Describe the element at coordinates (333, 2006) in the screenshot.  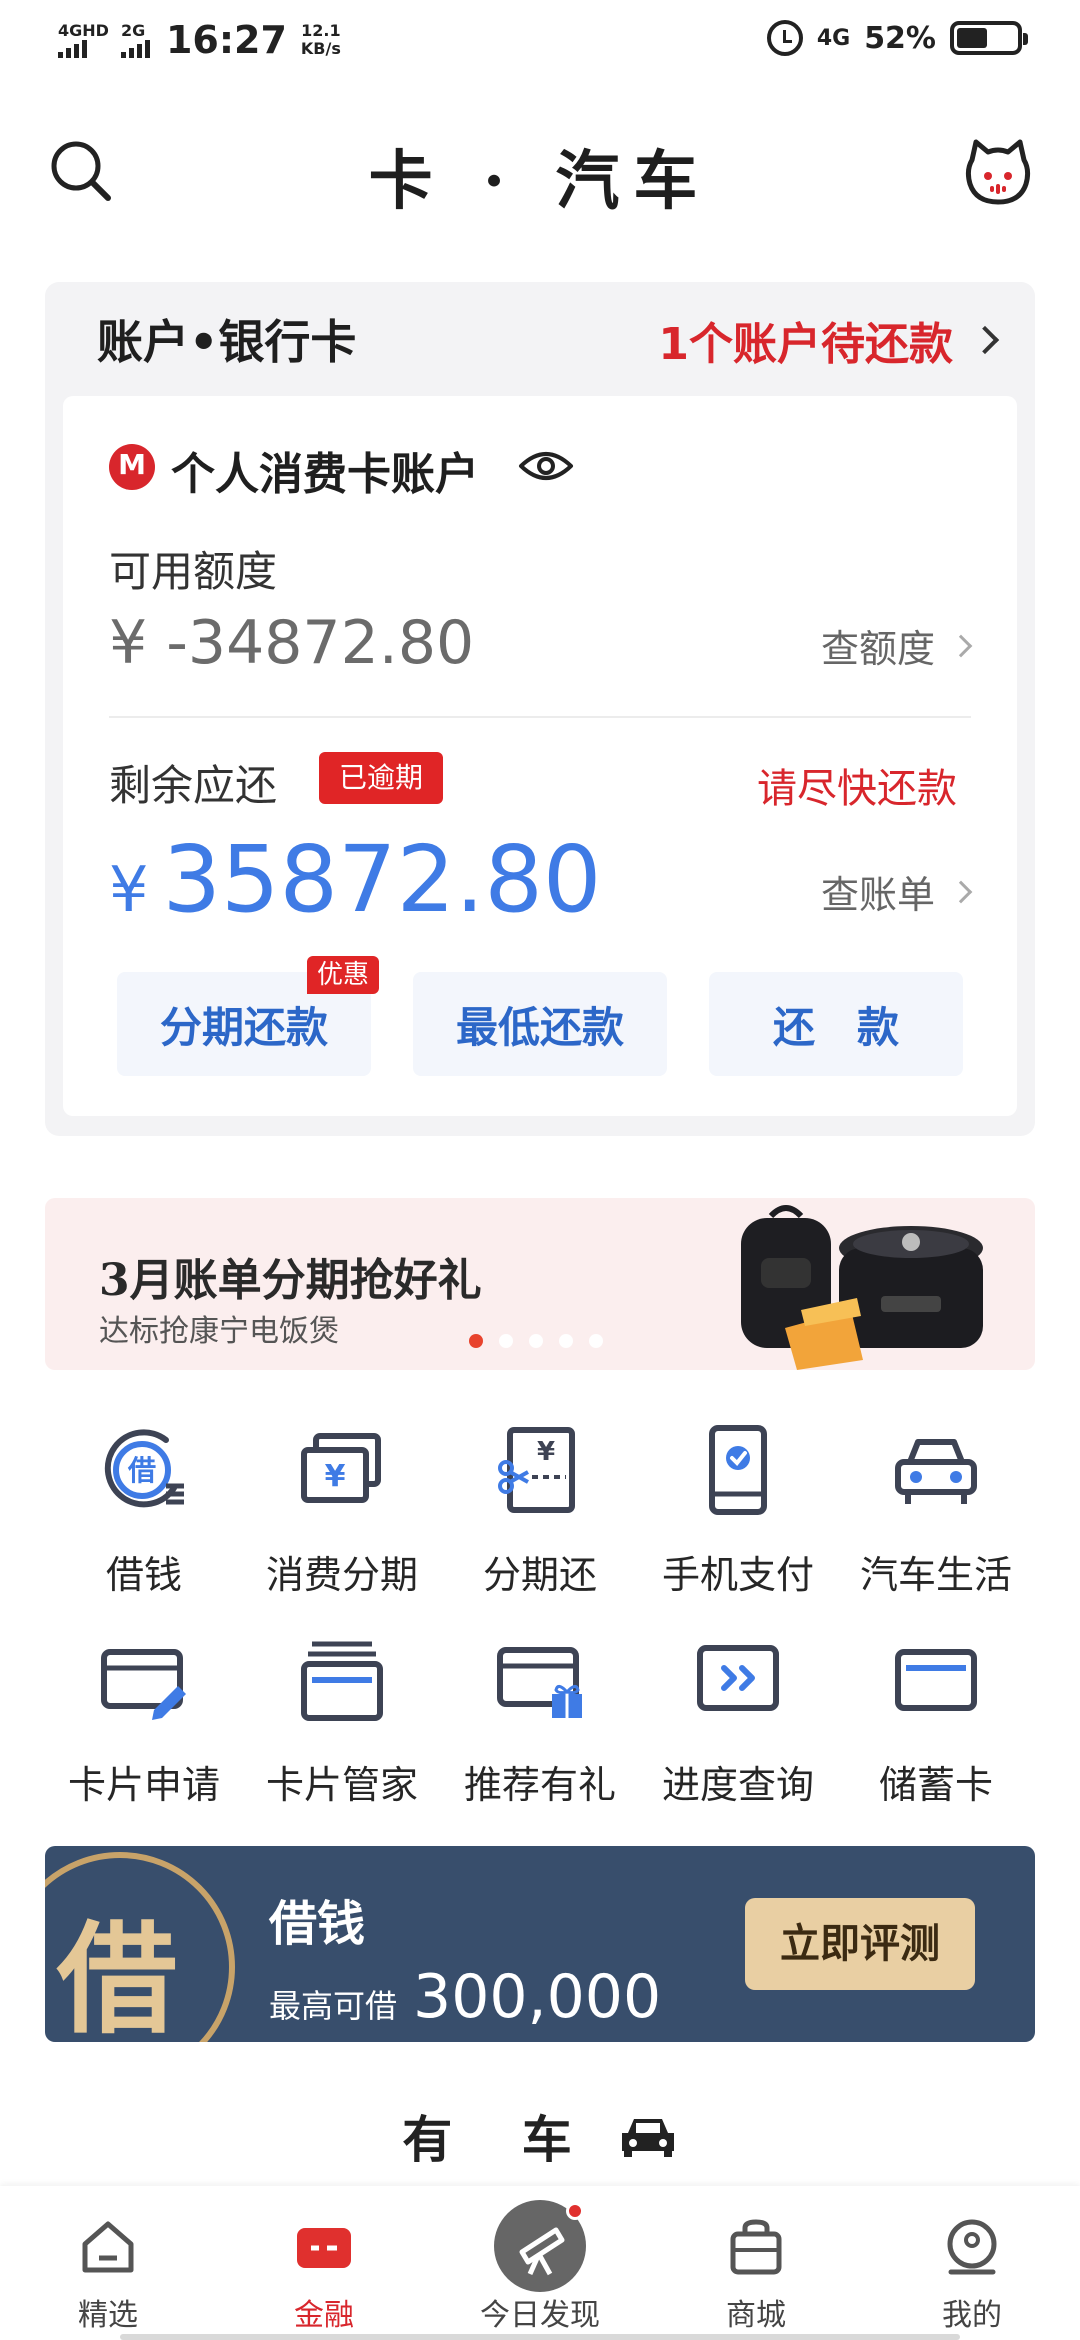
I see `loan-limit-label: 最高可借` at that location.